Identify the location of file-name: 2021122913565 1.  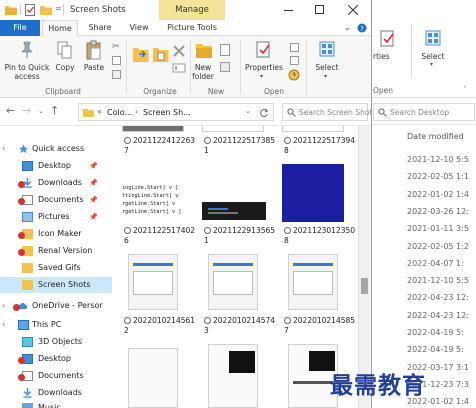
(241, 236).